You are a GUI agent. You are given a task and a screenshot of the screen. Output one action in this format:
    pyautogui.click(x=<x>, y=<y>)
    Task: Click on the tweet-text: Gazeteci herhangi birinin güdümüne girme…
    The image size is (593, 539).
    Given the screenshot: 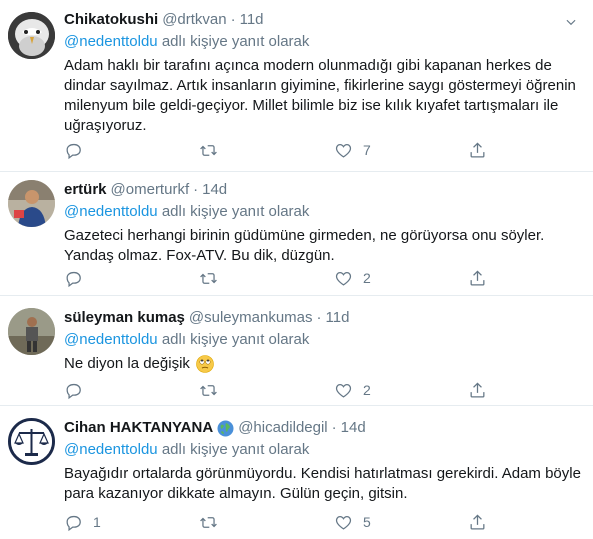 What is the action you would take?
    pyautogui.click(x=304, y=245)
    